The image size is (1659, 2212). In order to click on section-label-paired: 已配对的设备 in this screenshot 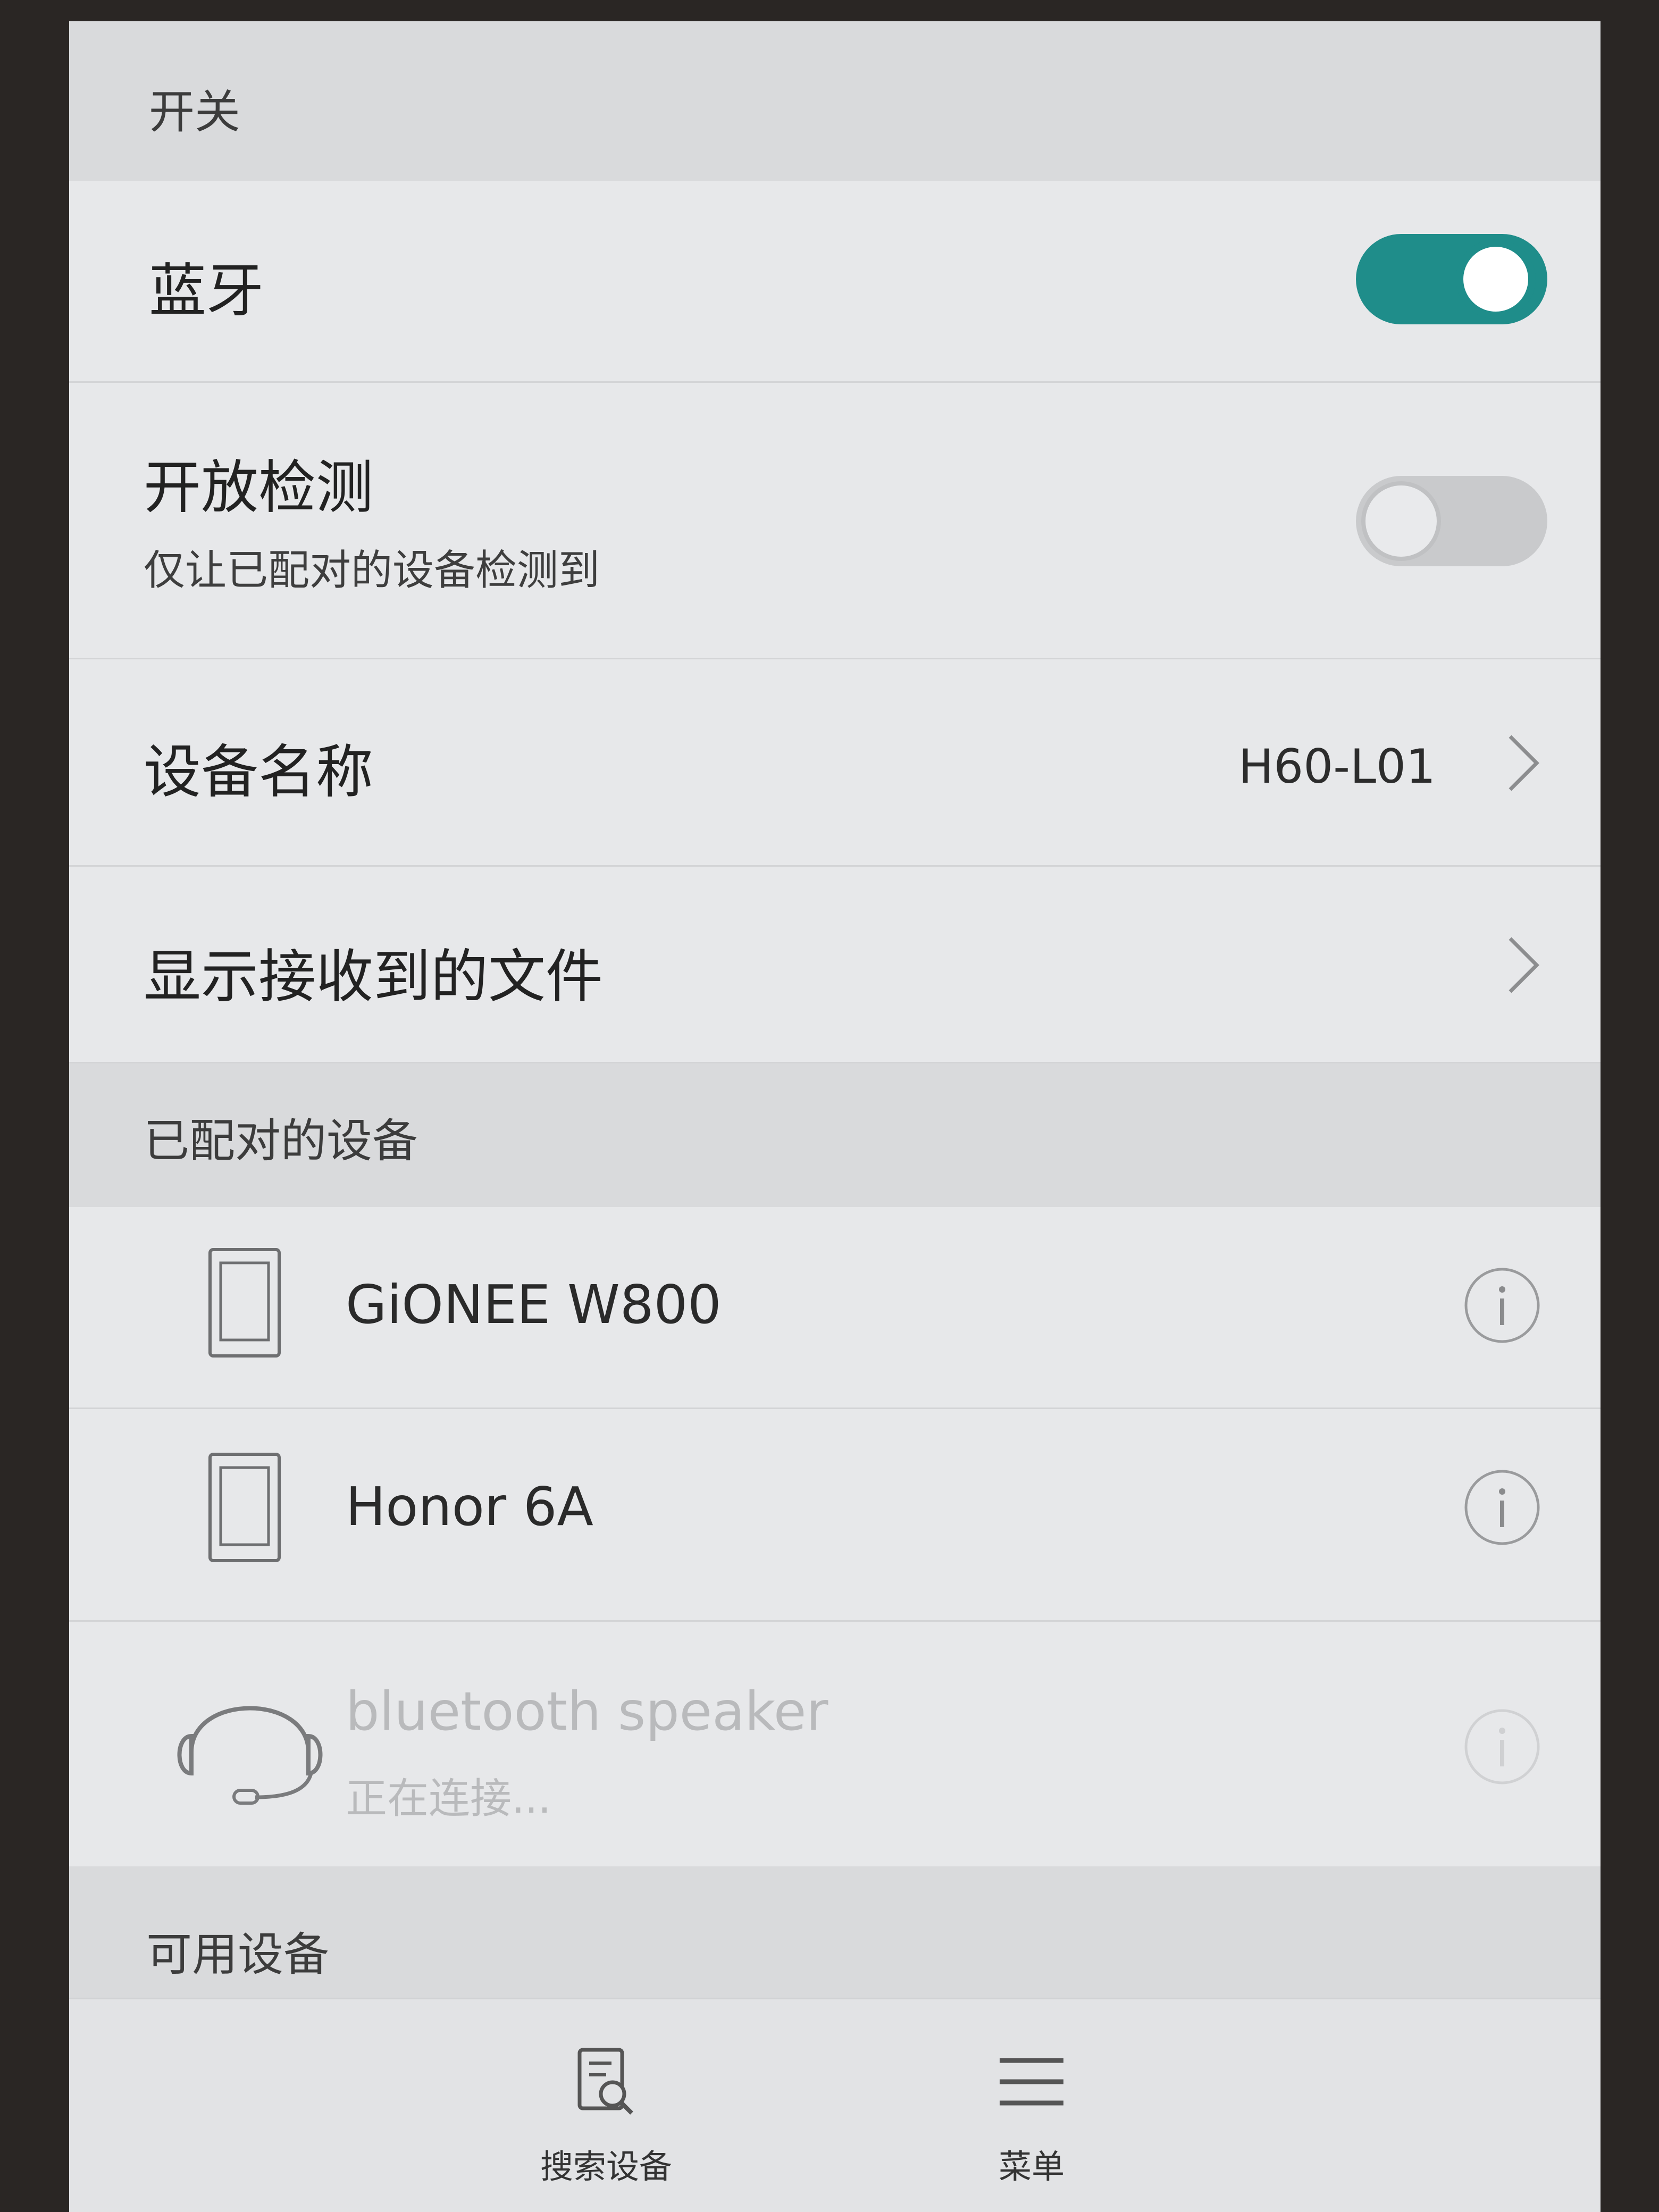, I will do `click(281, 1141)`.